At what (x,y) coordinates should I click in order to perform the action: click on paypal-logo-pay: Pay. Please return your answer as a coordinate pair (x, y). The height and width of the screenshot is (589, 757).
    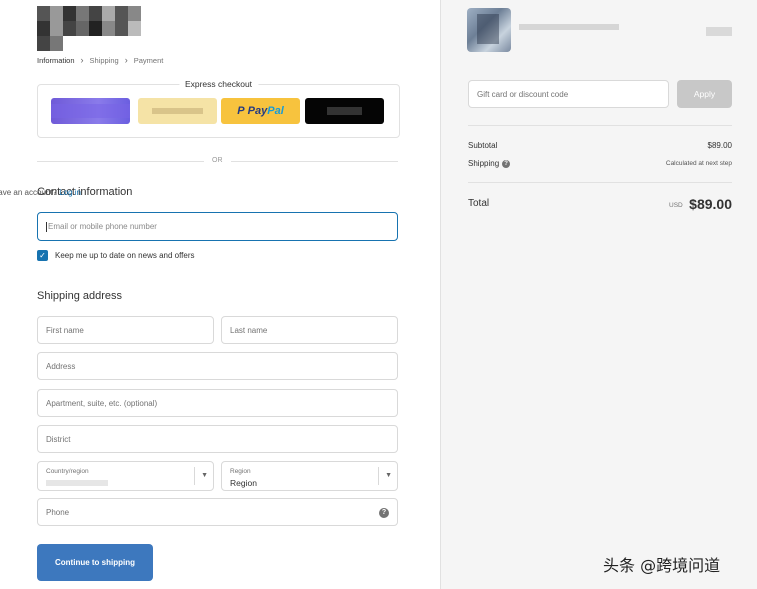
    Looking at the image, I should click on (257, 111).